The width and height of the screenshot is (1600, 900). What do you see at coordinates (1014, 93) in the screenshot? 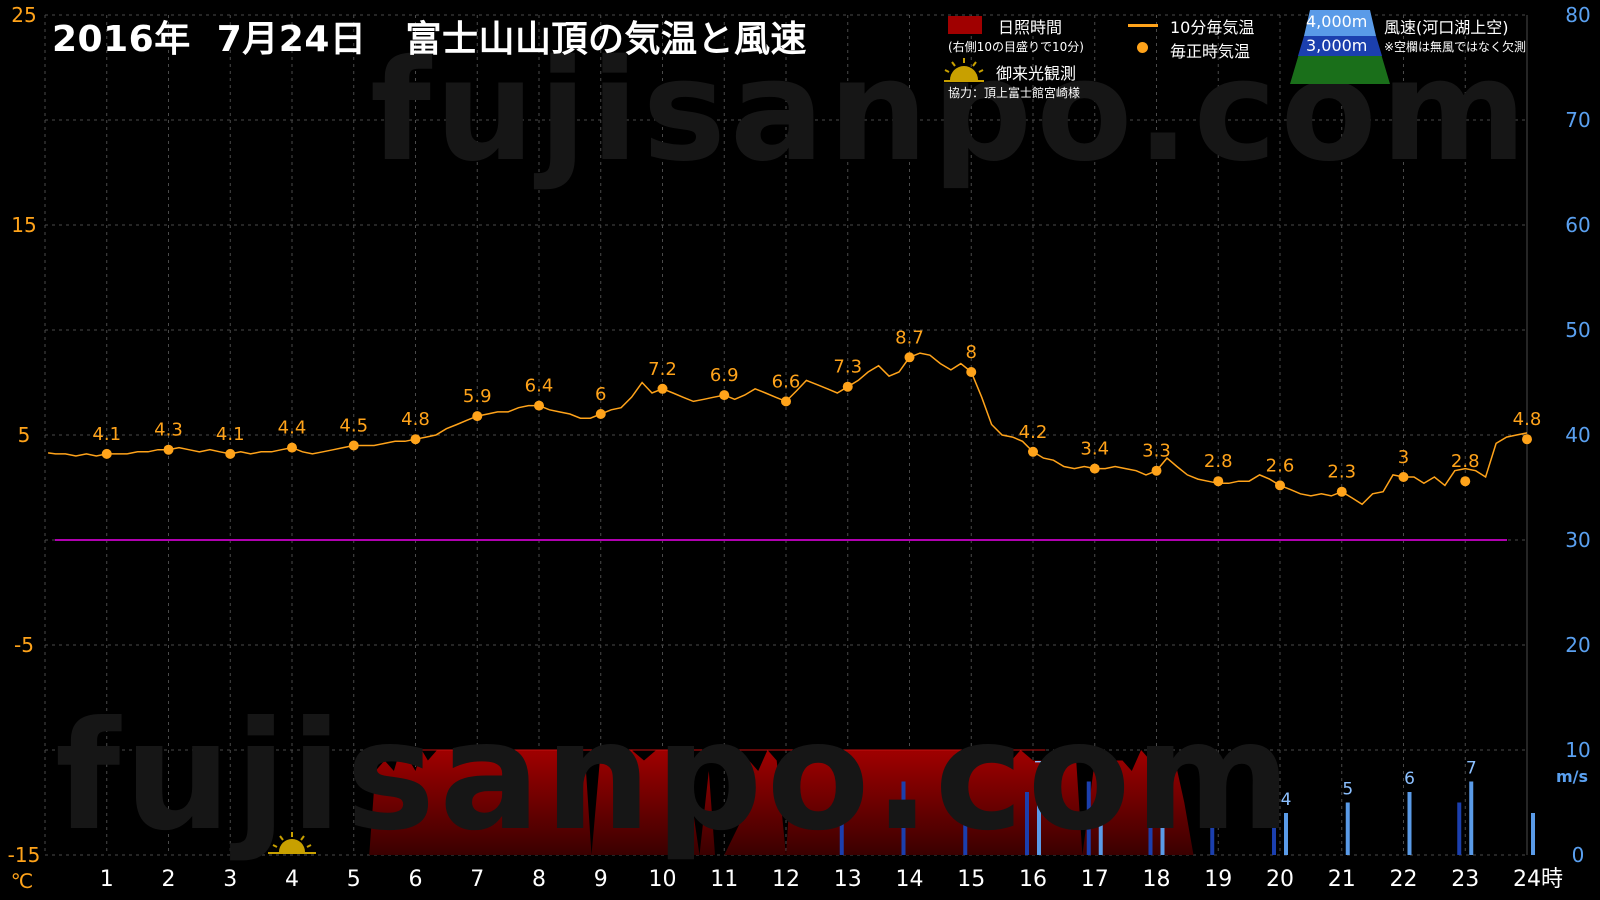
I see `credit-label: 協力：頂上富士館宮崎様` at bounding box center [1014, 93].